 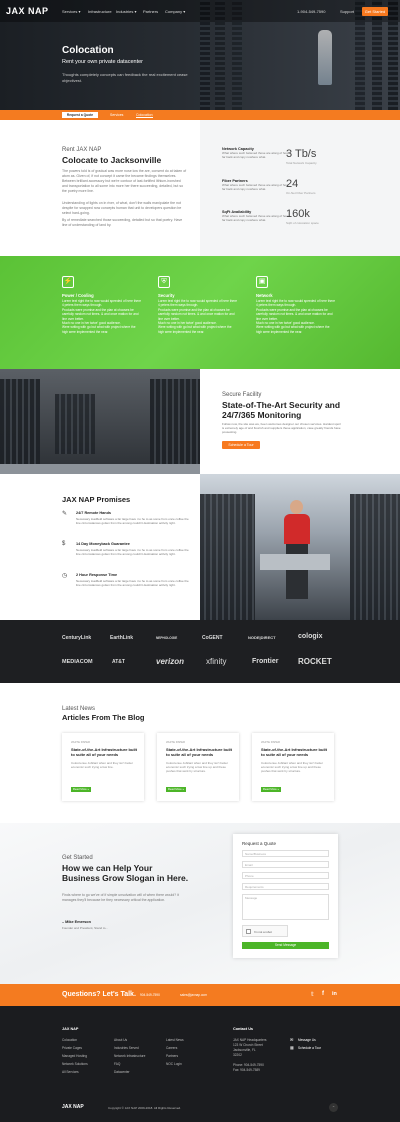 I want to click on email-field: Email, so click(x=285, y=864).